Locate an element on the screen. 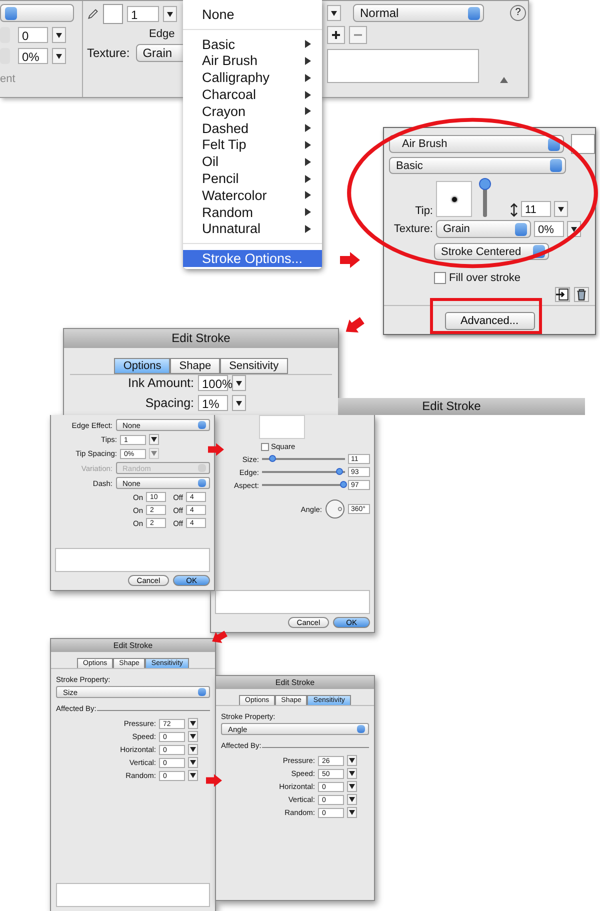 The height and width of the screenshot is (911, 600). number-field: 0 is located at coordinates (33, 35).